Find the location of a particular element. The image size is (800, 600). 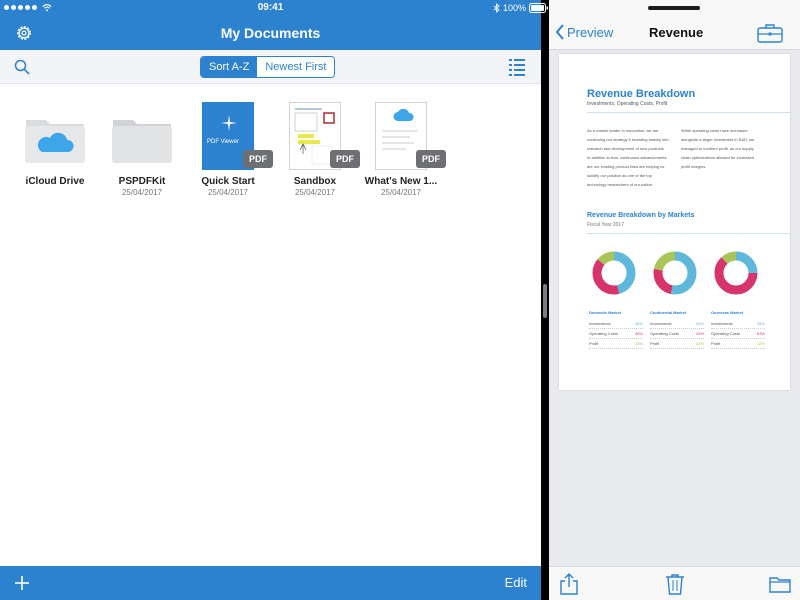

sort-segmented-control: Sort A-Z Newest First is located at coordinates (268, 67).